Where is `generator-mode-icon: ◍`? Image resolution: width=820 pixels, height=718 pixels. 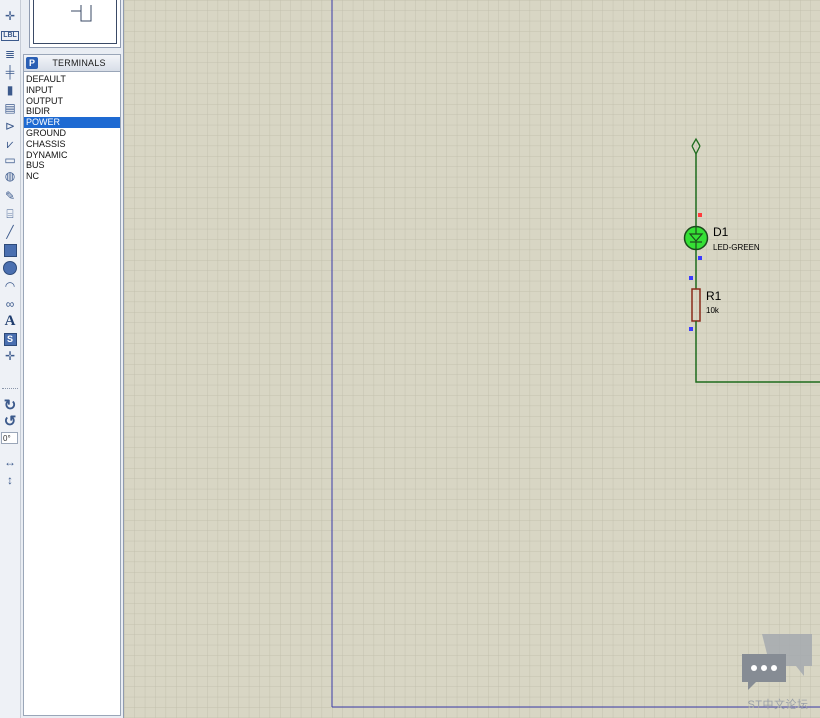
generator-mode-icon: ◍ is located at coordinates (10, 176).